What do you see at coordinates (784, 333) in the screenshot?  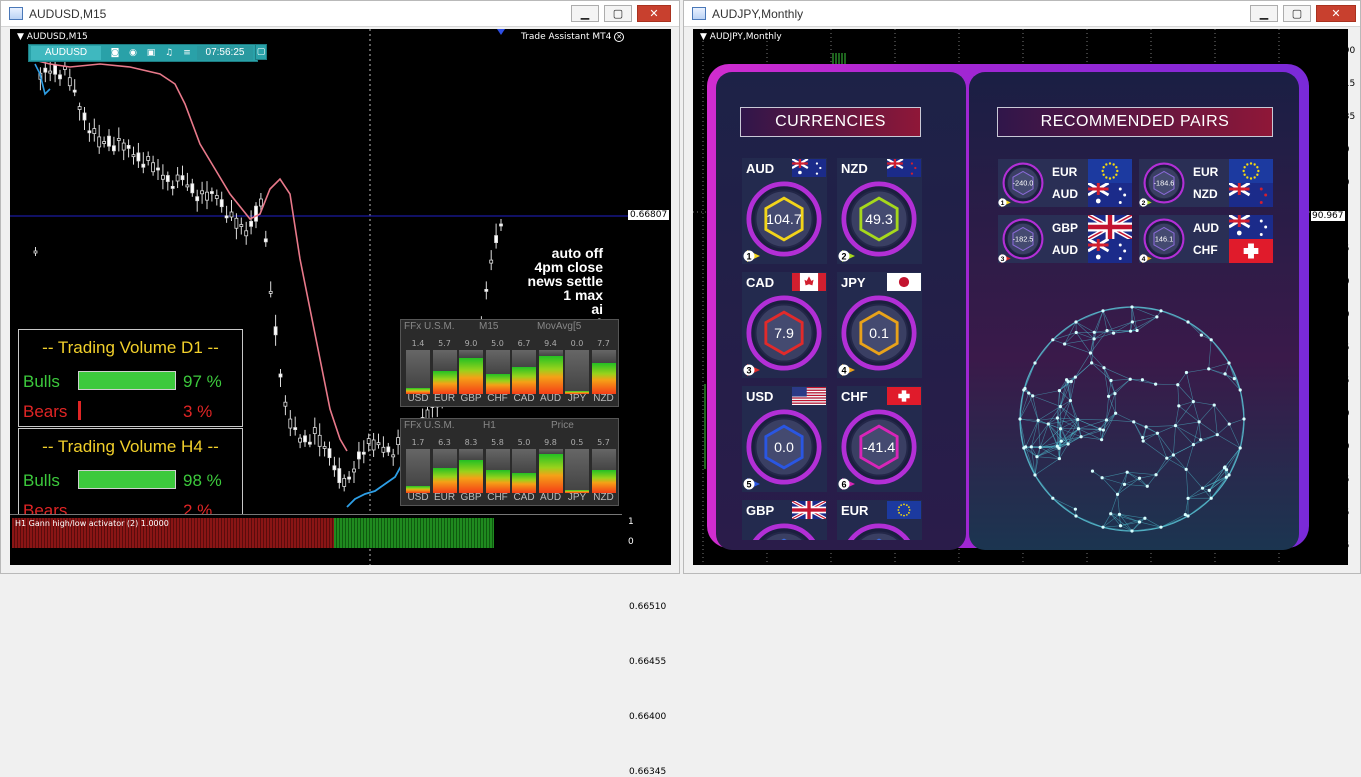 I see `strength-gauge: 7.9` at bounding box center [784, 333].